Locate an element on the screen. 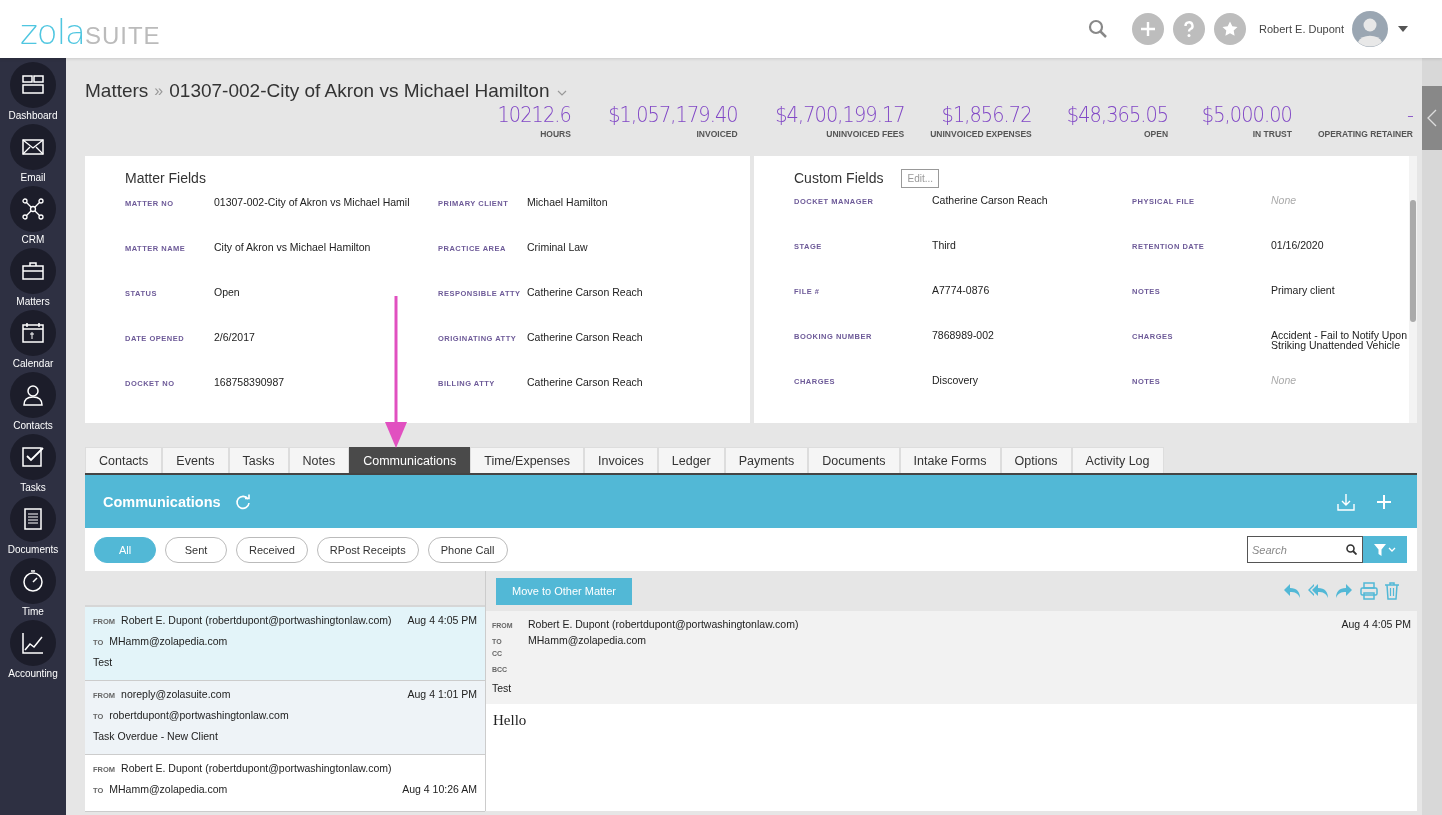  refresh-icon is located at coordinates (242, 501).